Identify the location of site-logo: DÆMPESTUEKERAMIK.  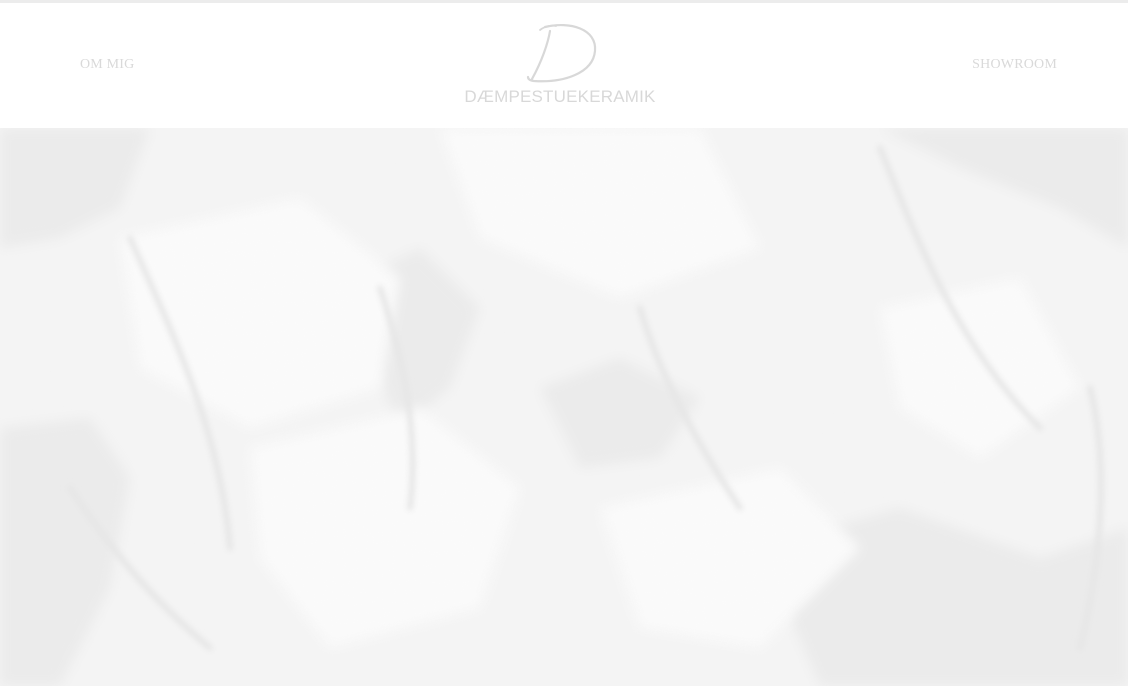
(560, 62).